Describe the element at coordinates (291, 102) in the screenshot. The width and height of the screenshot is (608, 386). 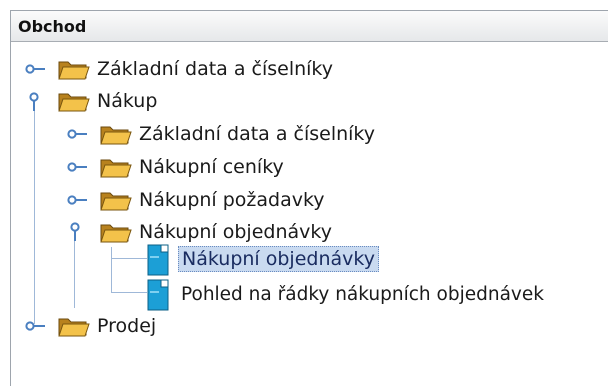
I see `tree-node-nakup: Nákup` at that location.